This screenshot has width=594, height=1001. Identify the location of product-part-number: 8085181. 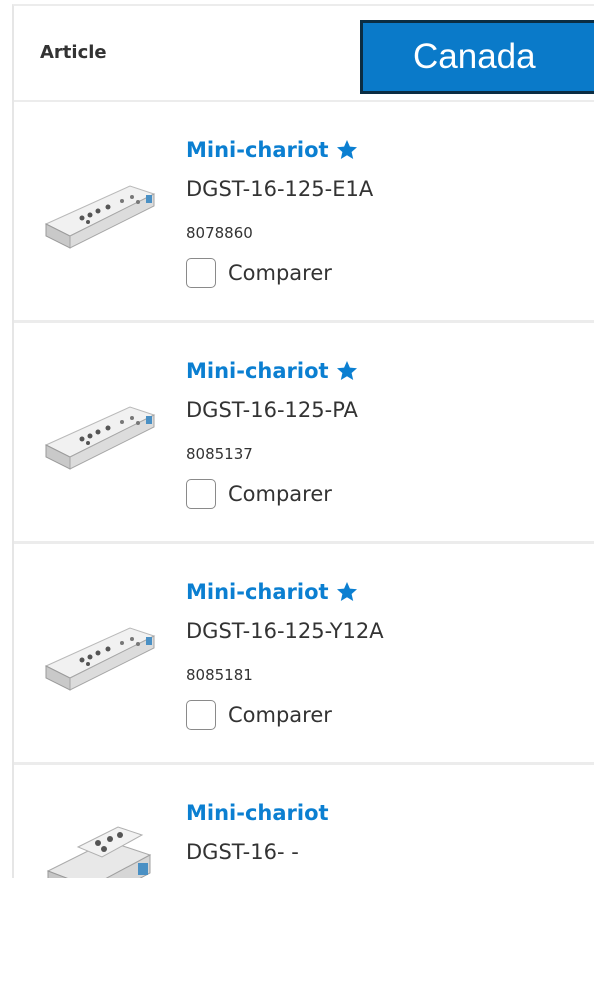
(219, 675).